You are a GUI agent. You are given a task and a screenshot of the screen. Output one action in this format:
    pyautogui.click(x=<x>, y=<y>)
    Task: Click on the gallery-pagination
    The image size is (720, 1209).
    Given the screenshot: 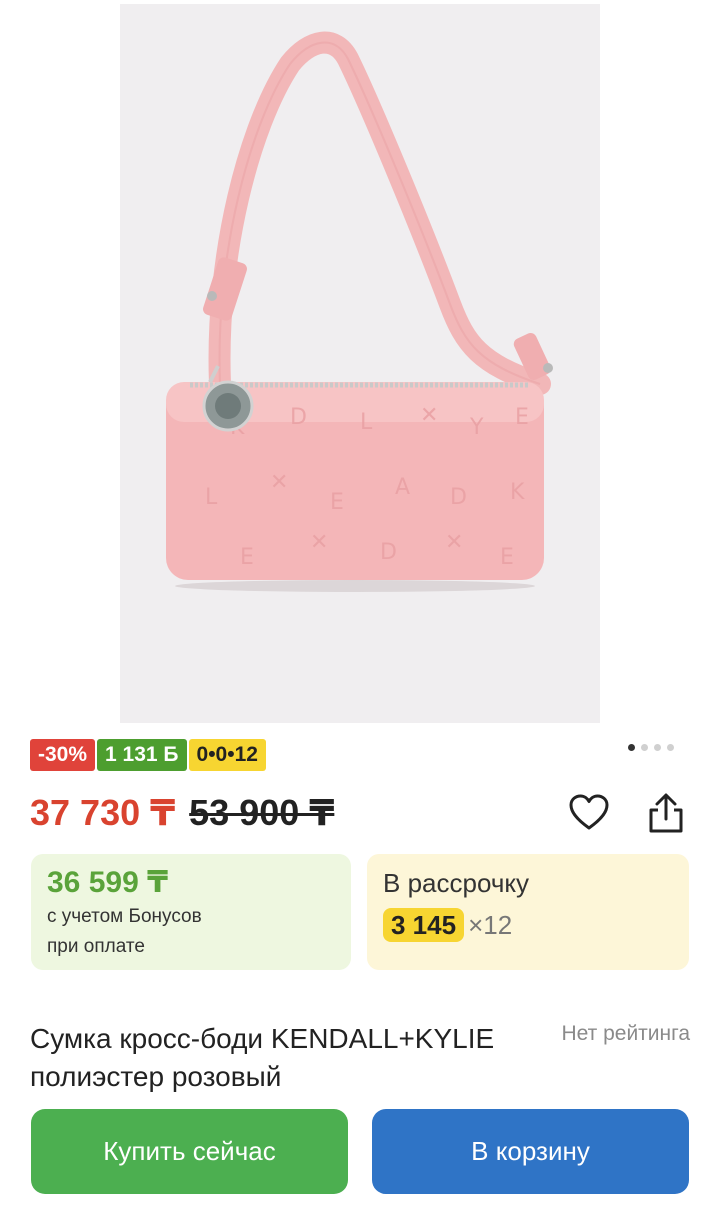 What is the action you would take?
    pyautogui.click(x=651, y=747)
    